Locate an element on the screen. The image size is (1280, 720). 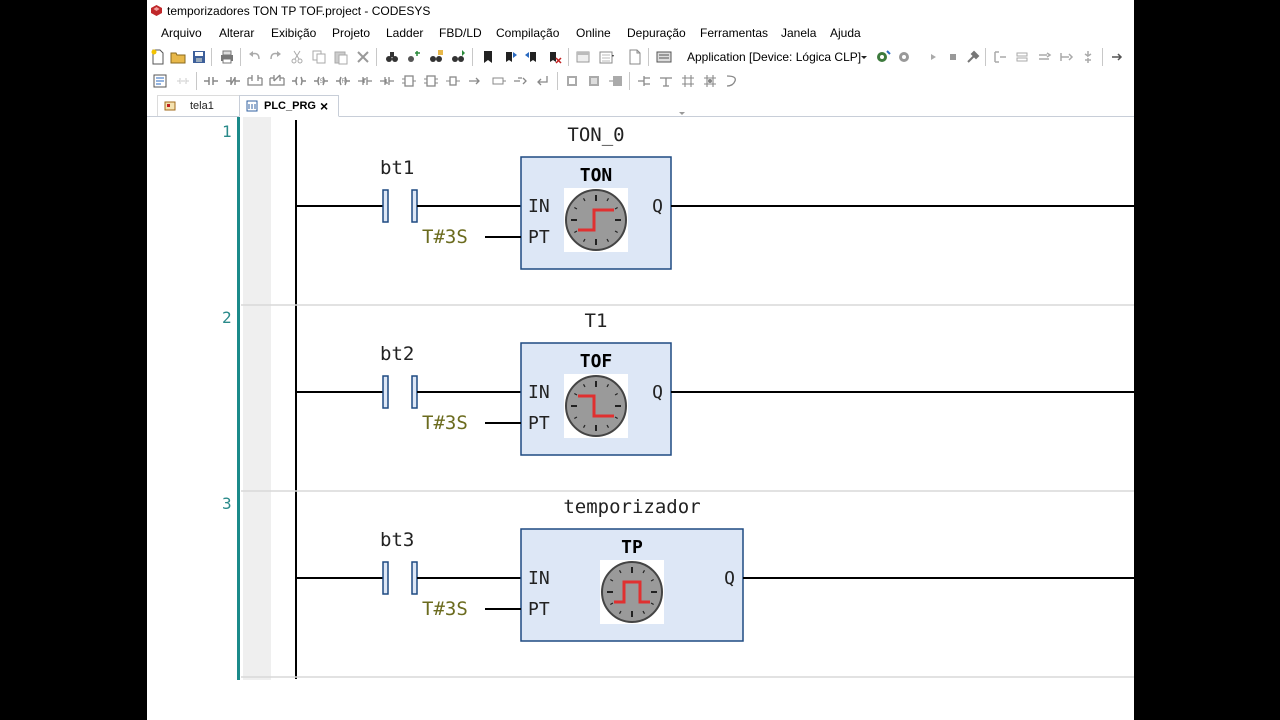
step-into-icon is located at coordinates (1022, 57).